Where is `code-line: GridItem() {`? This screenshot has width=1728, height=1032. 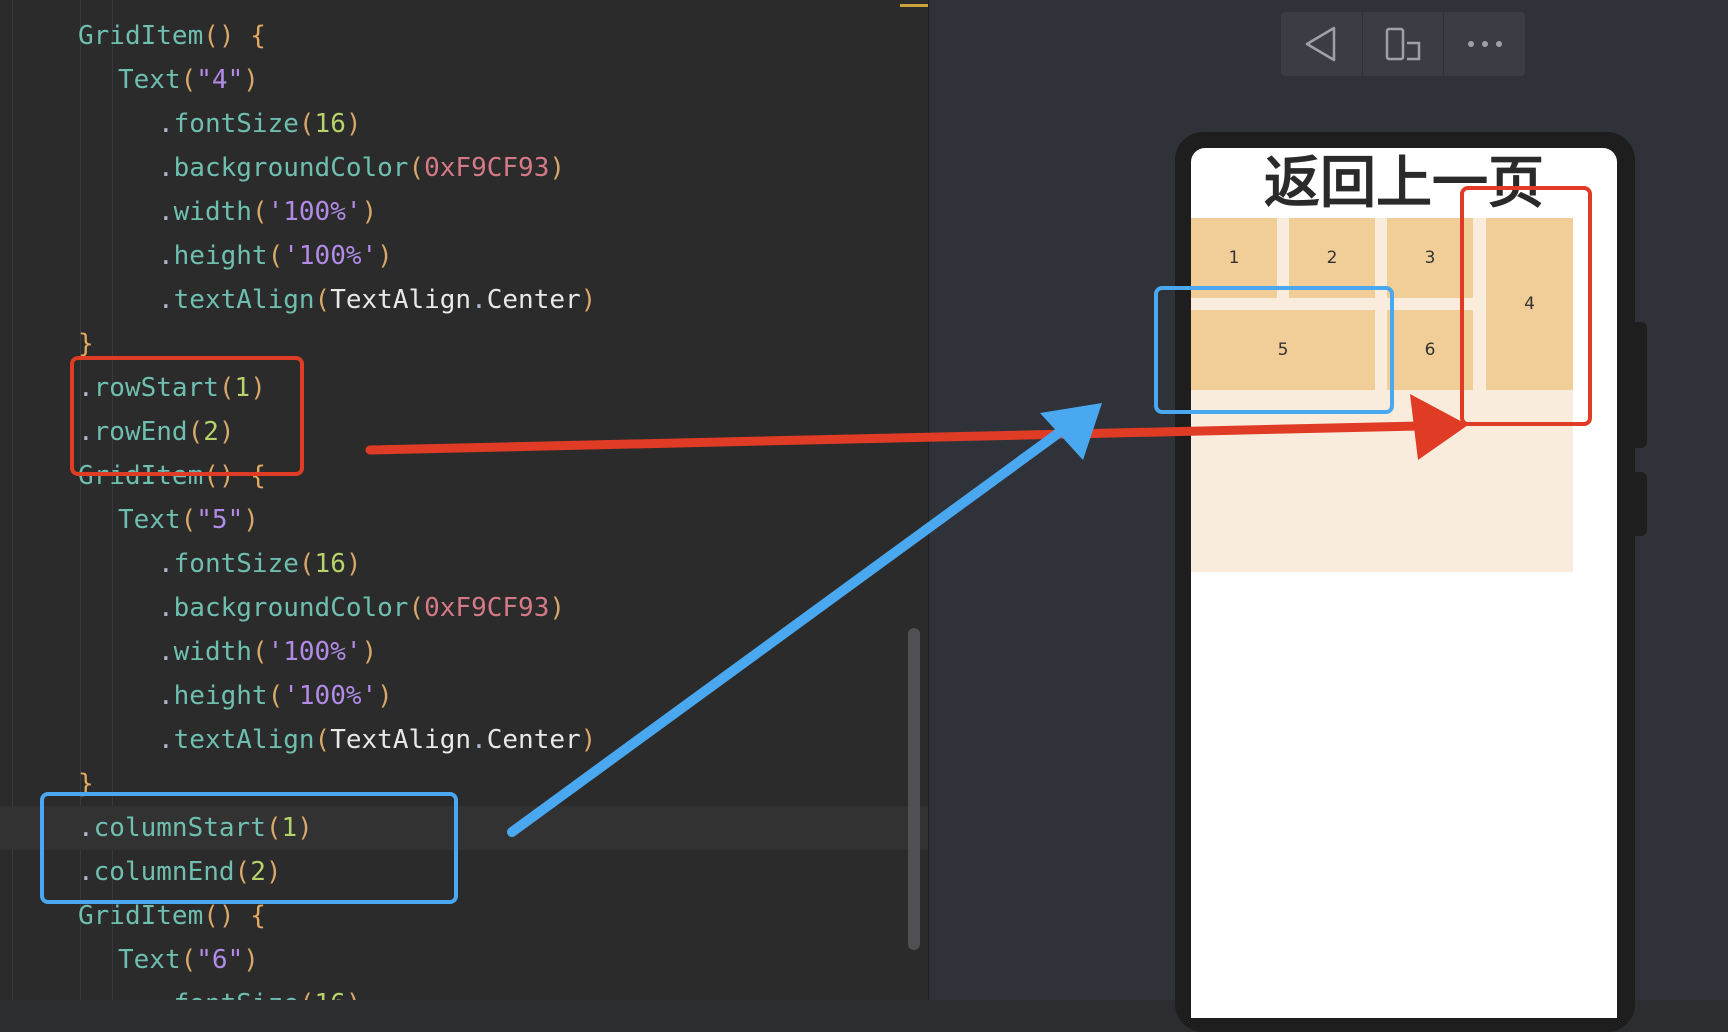
code-line: GridItem() { is located at coordinates (298, 36).